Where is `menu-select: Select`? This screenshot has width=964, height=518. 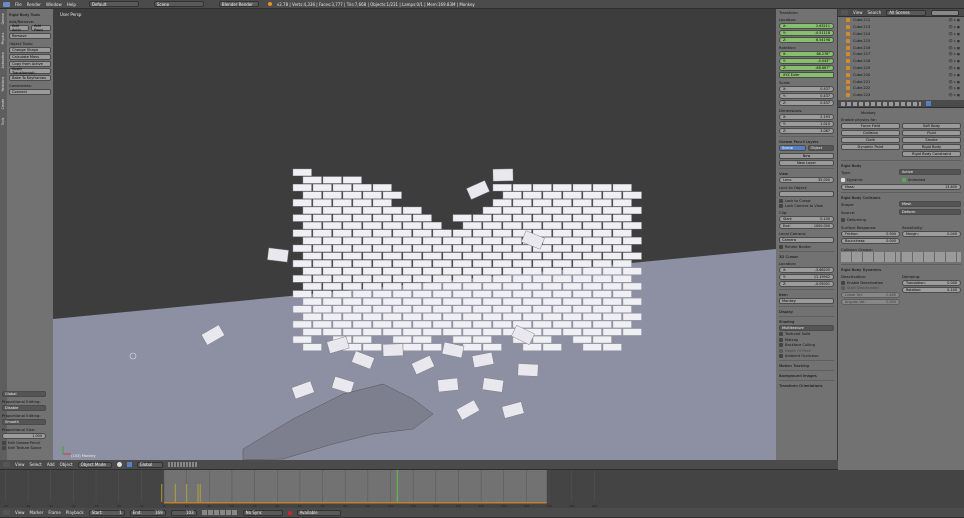 menu-select: Select is located at coordinates (36, 464).